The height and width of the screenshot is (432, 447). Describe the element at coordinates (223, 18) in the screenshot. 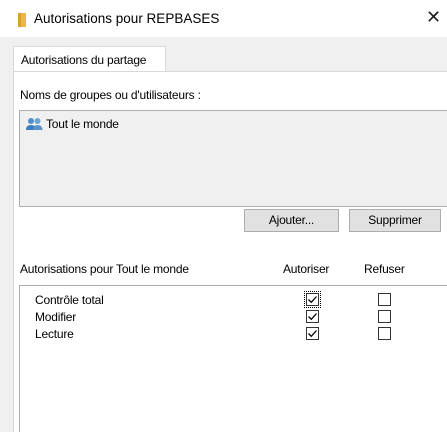

I see `title-bar: Autorisations pour REPBASES ✕` at that location.